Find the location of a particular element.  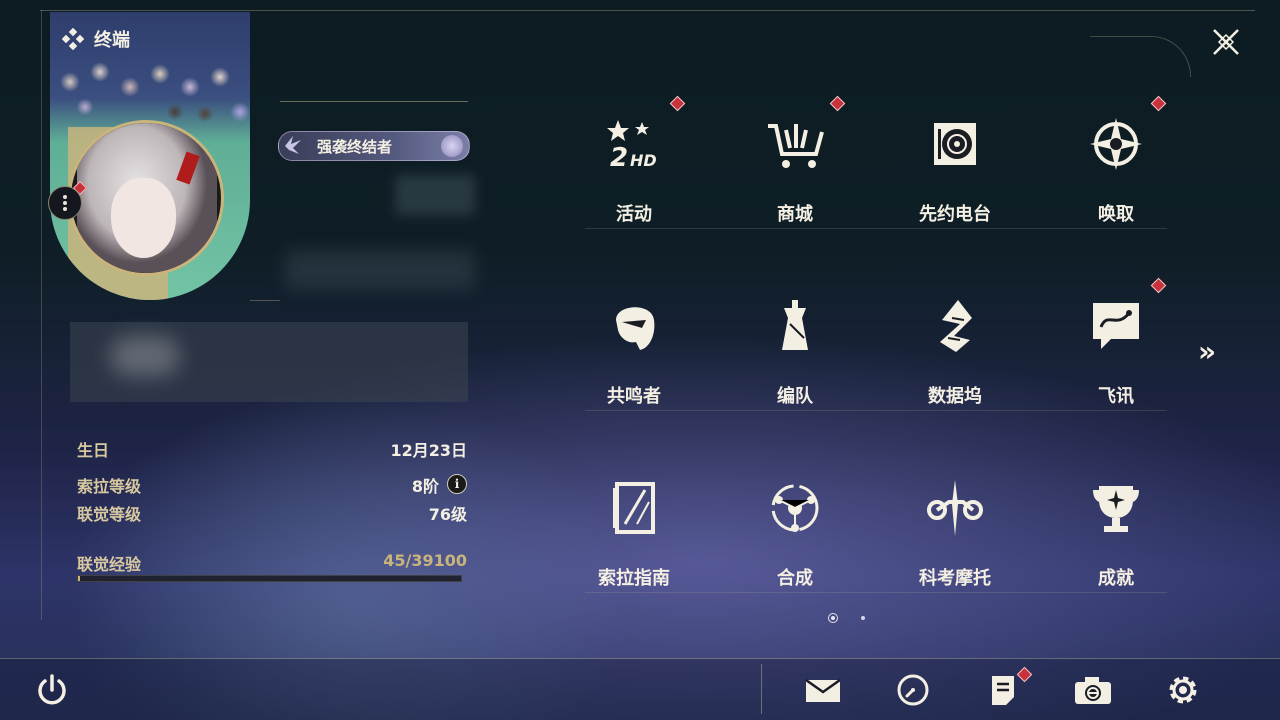

badge-orb-icon is located at coordinates (452, 146).